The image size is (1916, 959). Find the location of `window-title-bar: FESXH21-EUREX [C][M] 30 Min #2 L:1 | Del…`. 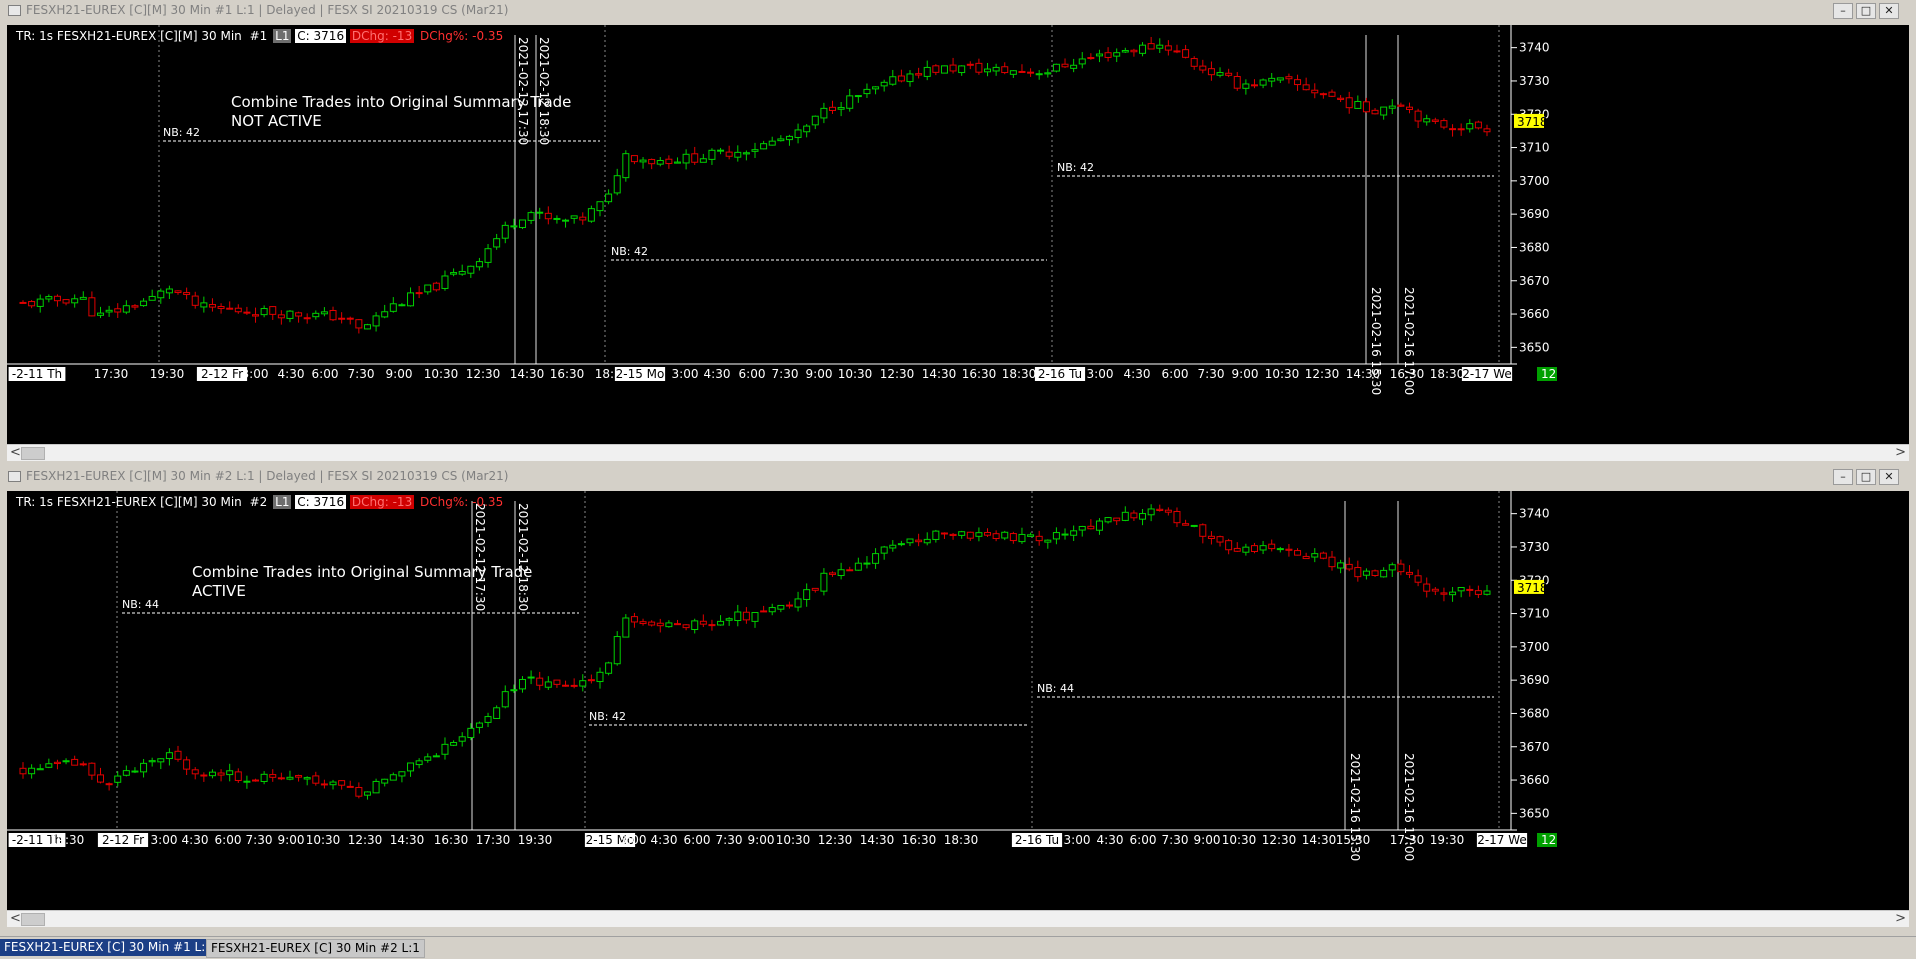

window-title-bar: FESXH21-EUREX [C][M] 30 Min #2 L:1 | Del… is located at coordinates (958, 476).